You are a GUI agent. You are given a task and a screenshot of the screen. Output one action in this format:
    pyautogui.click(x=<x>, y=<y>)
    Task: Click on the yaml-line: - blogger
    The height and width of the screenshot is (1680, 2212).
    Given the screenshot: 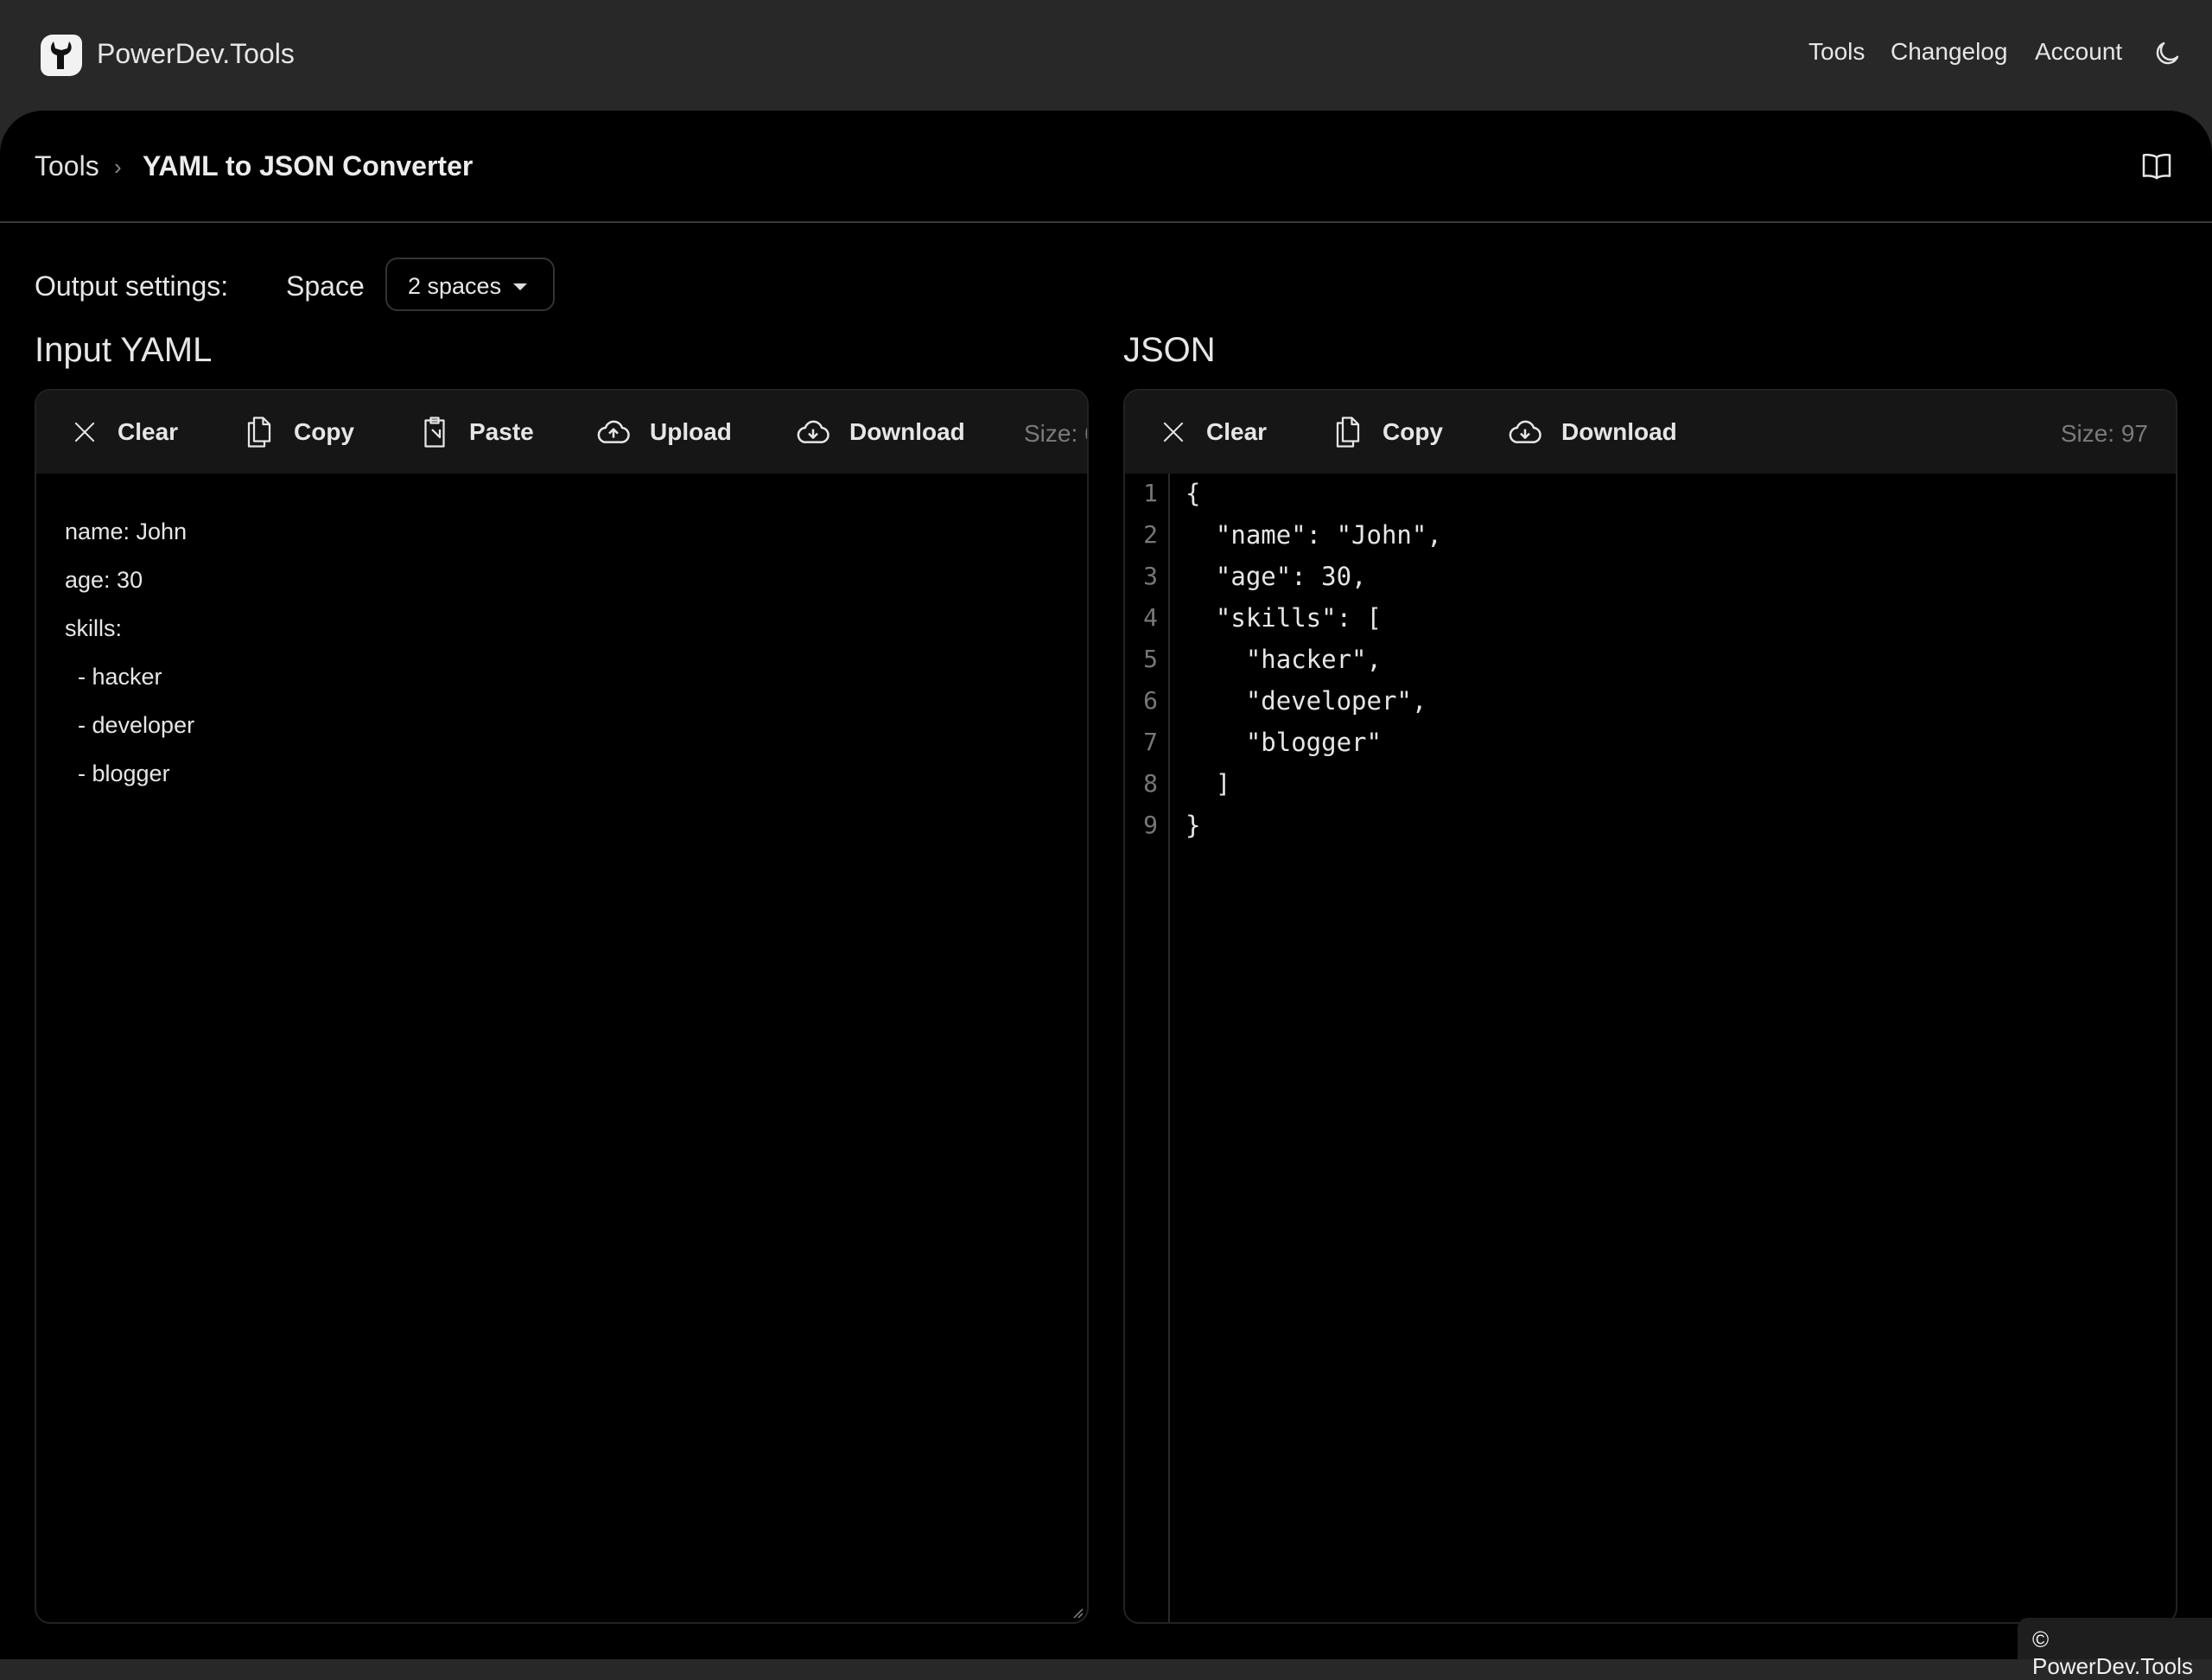 What is the action you would take?
    pyautogui.click(x=117, y=773)
    